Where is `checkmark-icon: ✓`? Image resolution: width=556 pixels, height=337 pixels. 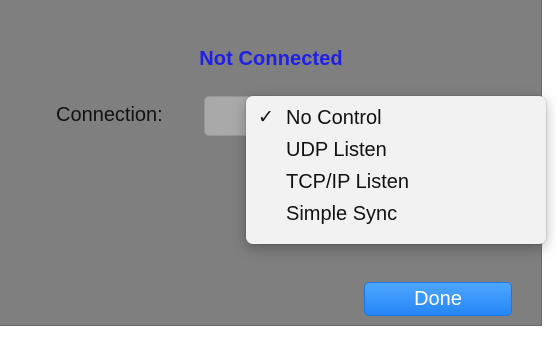 checkmark-icon: ✓ is located at coordinates (266, 117).